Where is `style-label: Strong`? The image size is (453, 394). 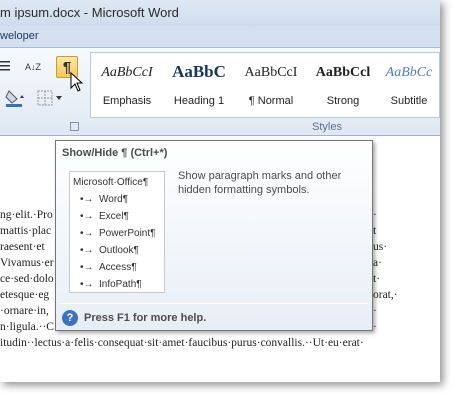 style-label: Strong is located at coordinates (343, 101).